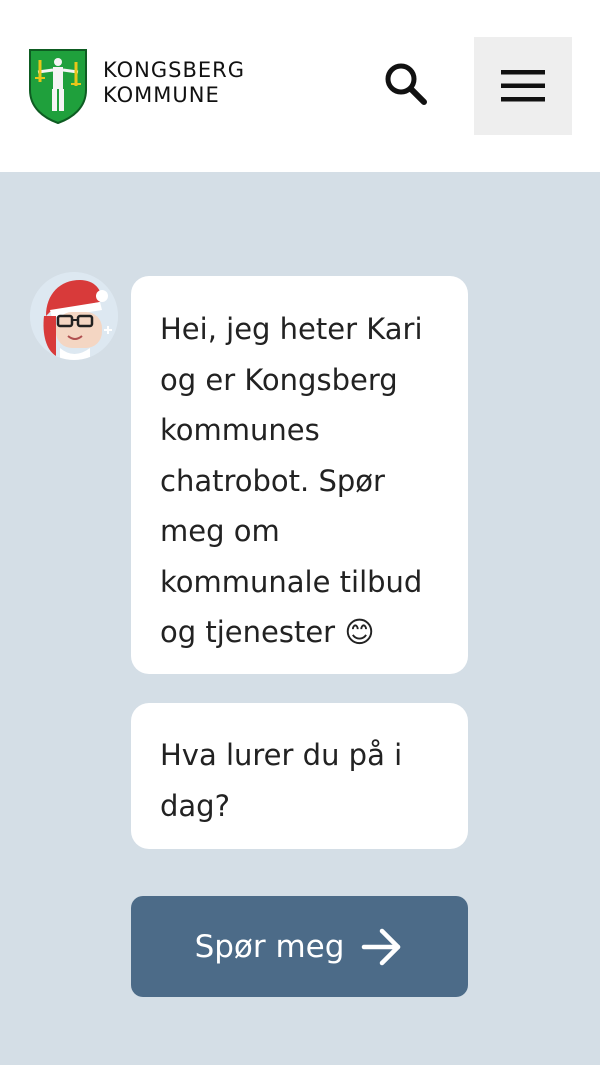 Image resolution: width=600 pixels, height=1065 pixels. What do you see at coordinates (281, 780) in the screenshot?
I see `chat-message-text: Hva lurer du på i dag?` at bounding box center [281, 780].